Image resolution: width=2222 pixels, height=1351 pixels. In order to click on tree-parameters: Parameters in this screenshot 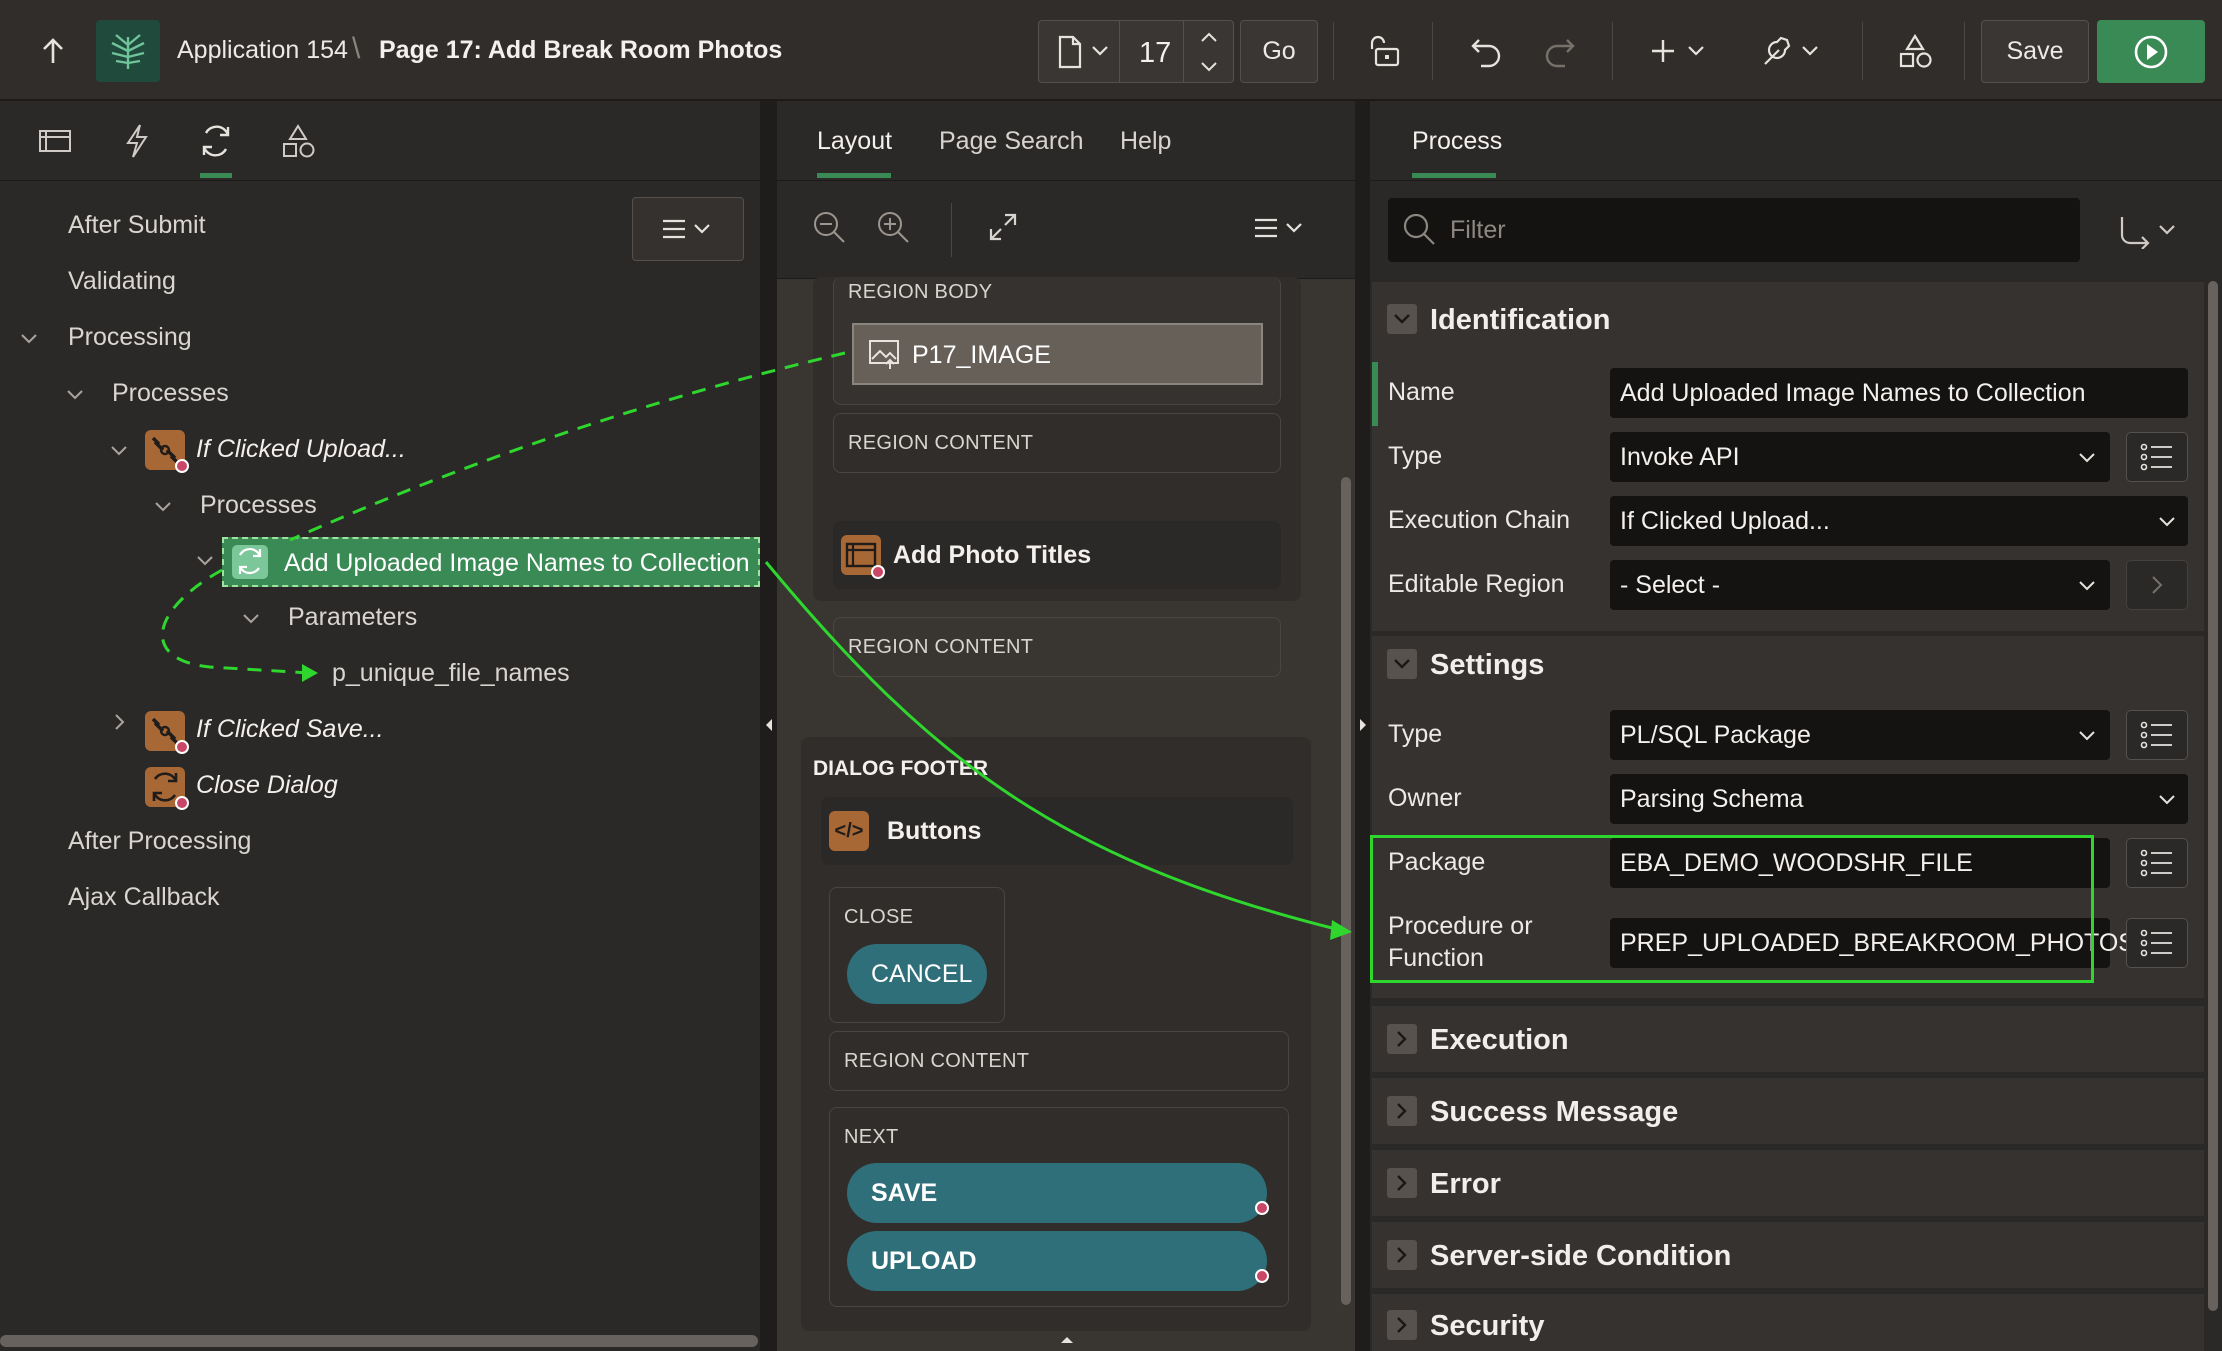, I will do `click(352, 617)`.